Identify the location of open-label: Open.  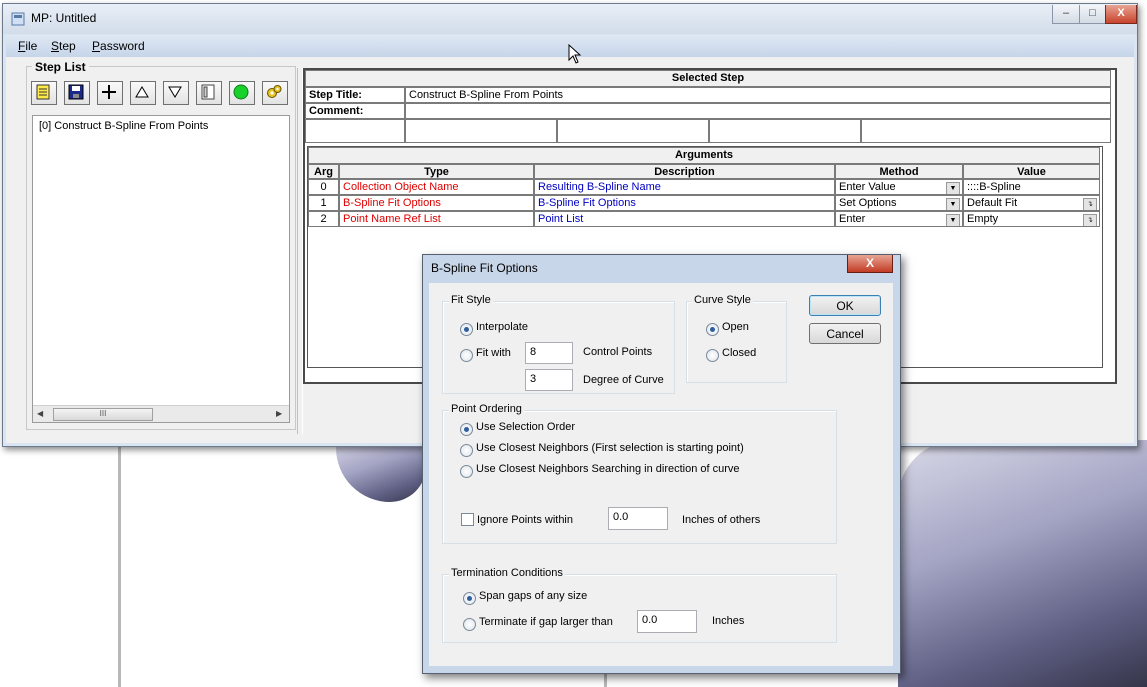
(735, 327).